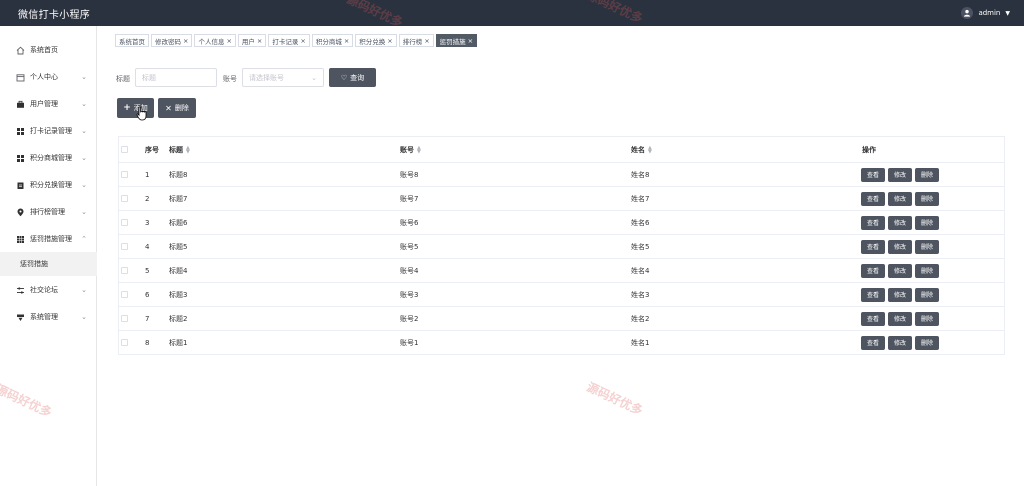 The width and height of the screenshot is (1024, 486). Describe the element at coordinates (48, 185) in the screenshot. I see `sidebar-item-points-exchange: 积分兑换管理 ⌄` at that location.